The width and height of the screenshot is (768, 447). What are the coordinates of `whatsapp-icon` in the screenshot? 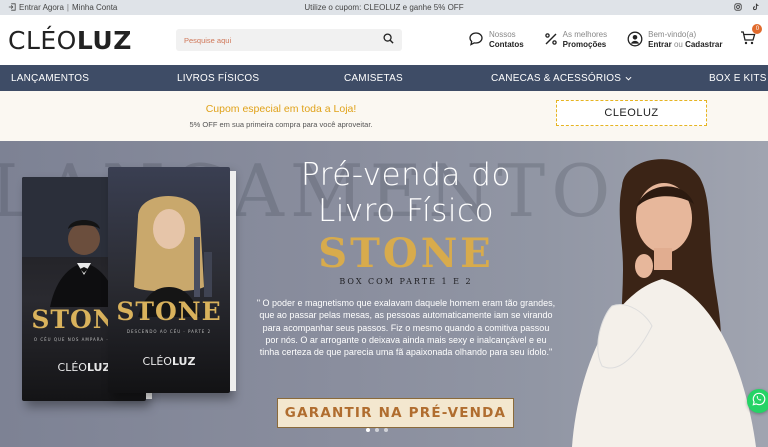 It's located at (759, 401).